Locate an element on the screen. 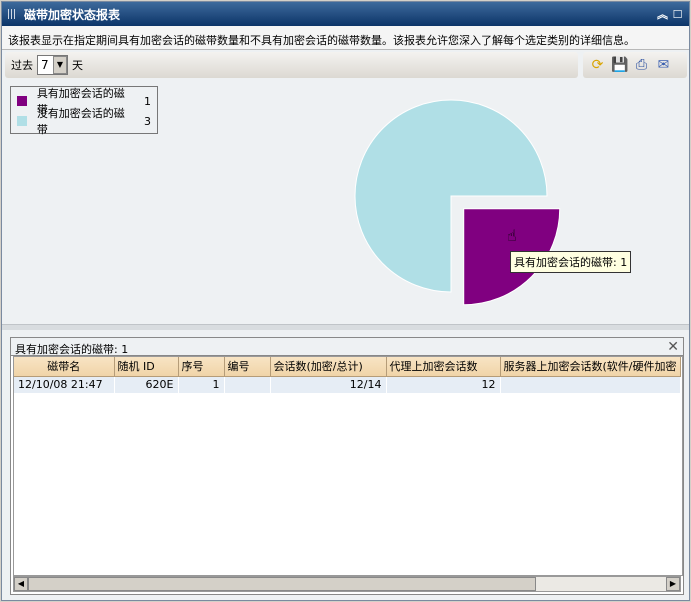 The height and width of the screenshot is (602, 691). column-header: 随机 ID is located at coordinates (146, 367).